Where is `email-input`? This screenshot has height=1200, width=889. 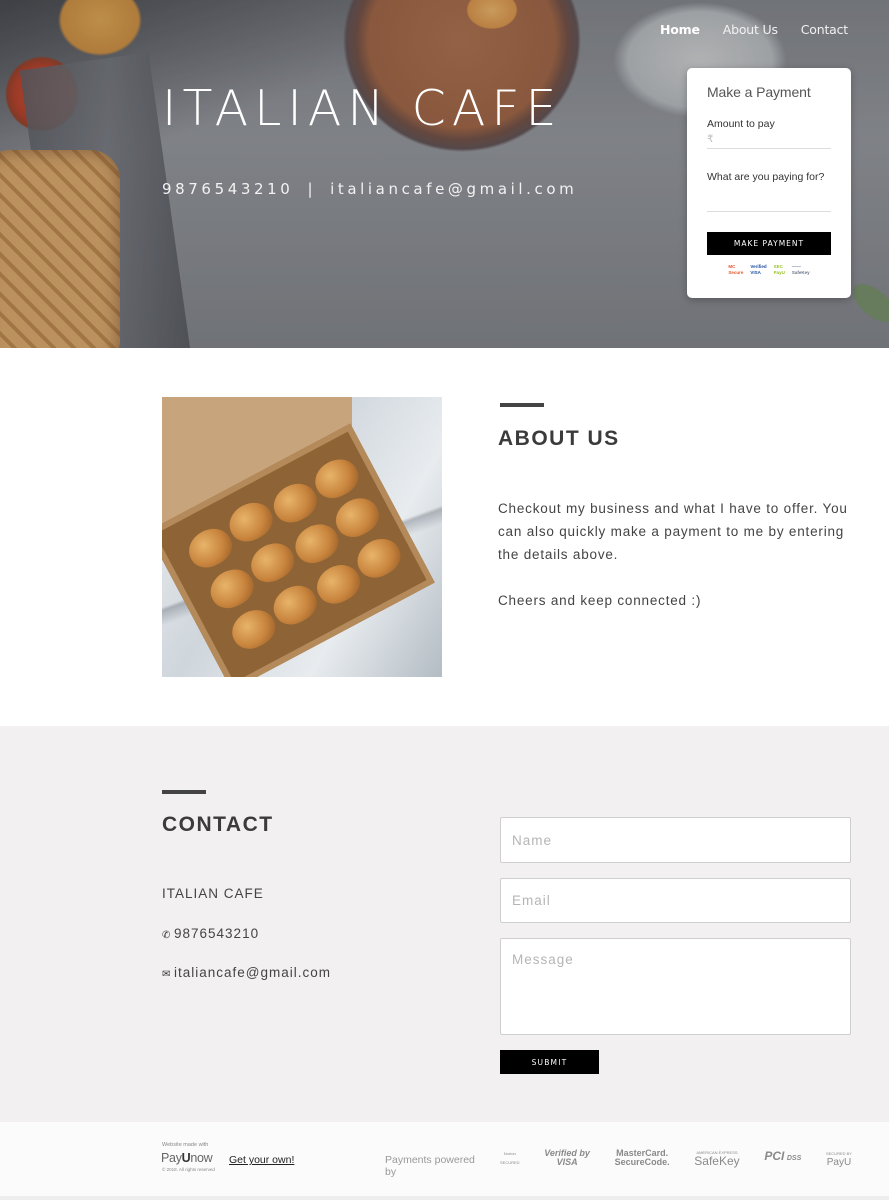
email-input is located at coordinates (675, 900).